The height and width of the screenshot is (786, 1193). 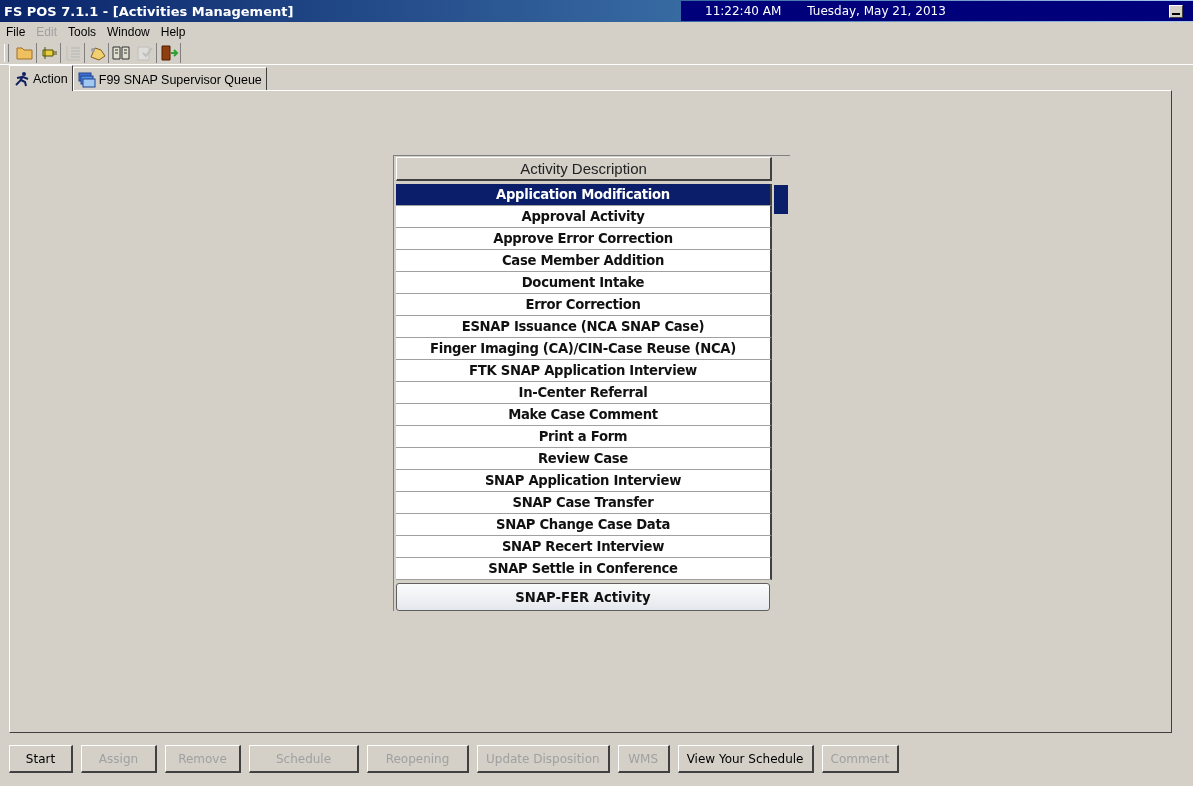 What do you see at coordinates (86, 79) in the screenshot?
I see `stacked-windows-icon` at bounding box center [86, 79].